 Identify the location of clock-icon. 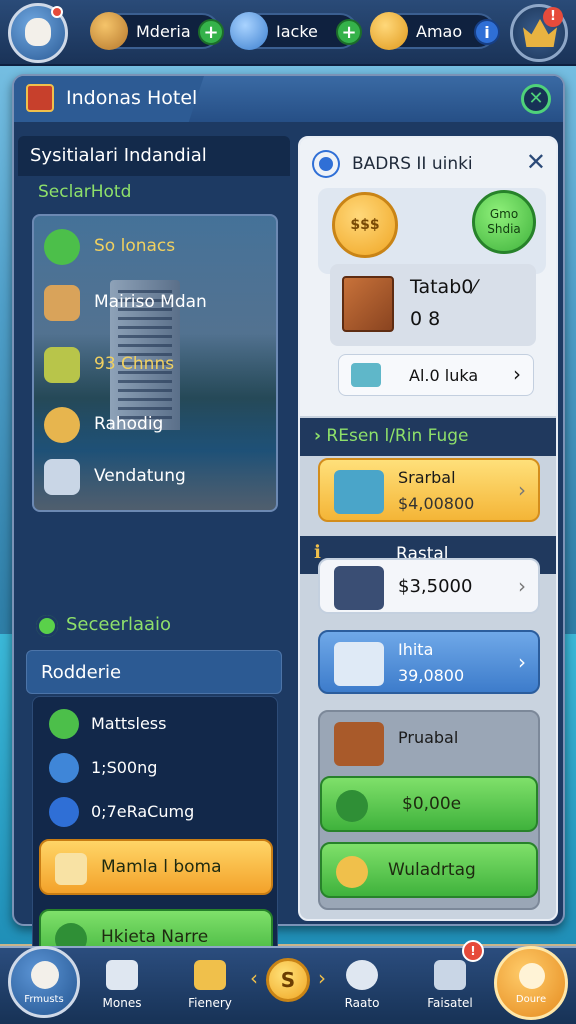
(64, 724).